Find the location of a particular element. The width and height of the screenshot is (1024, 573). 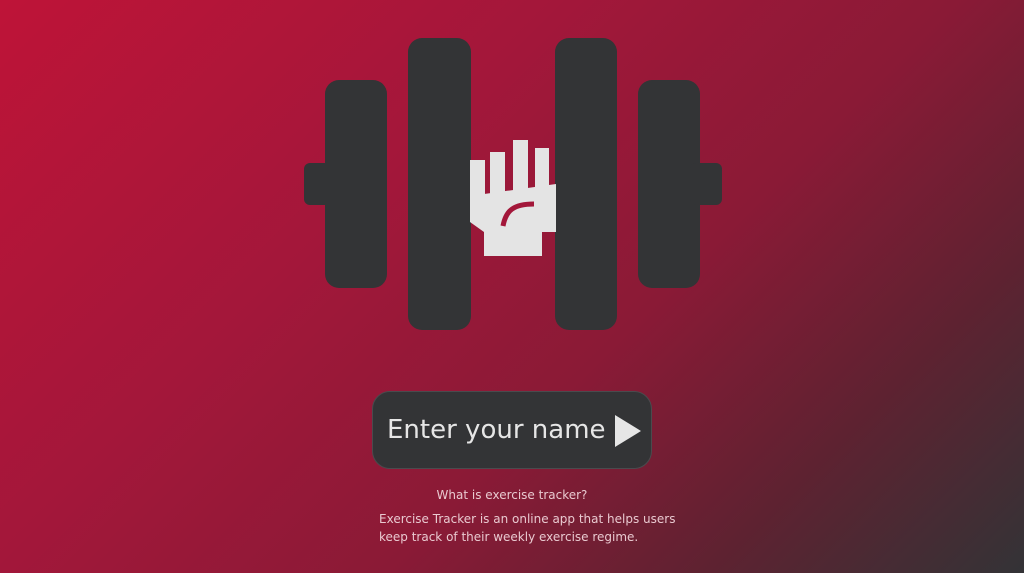

dumbbell-right-end is located at coordinates (706, 184).